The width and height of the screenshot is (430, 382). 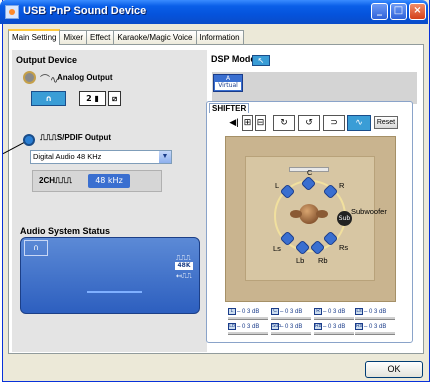 What do you see at coordinates (296, 214) in the screenshot?
I see `listener-ear-left` at bounding box center [296, 214].